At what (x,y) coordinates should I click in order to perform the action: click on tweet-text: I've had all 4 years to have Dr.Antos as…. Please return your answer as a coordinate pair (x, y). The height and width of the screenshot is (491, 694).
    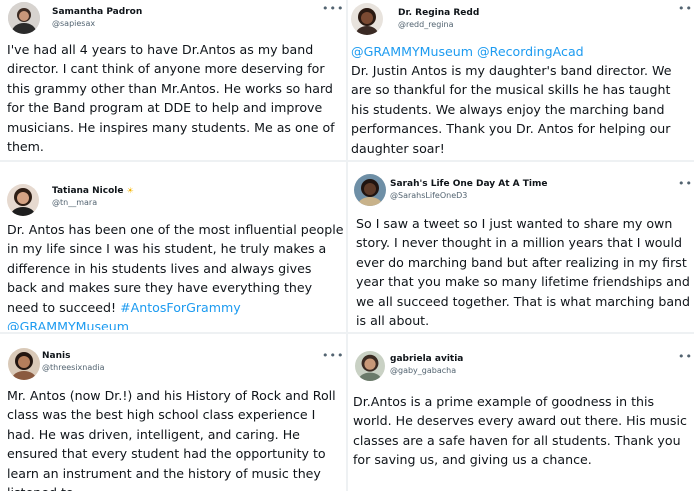
    Looking at the image, I should click on (171, 98).